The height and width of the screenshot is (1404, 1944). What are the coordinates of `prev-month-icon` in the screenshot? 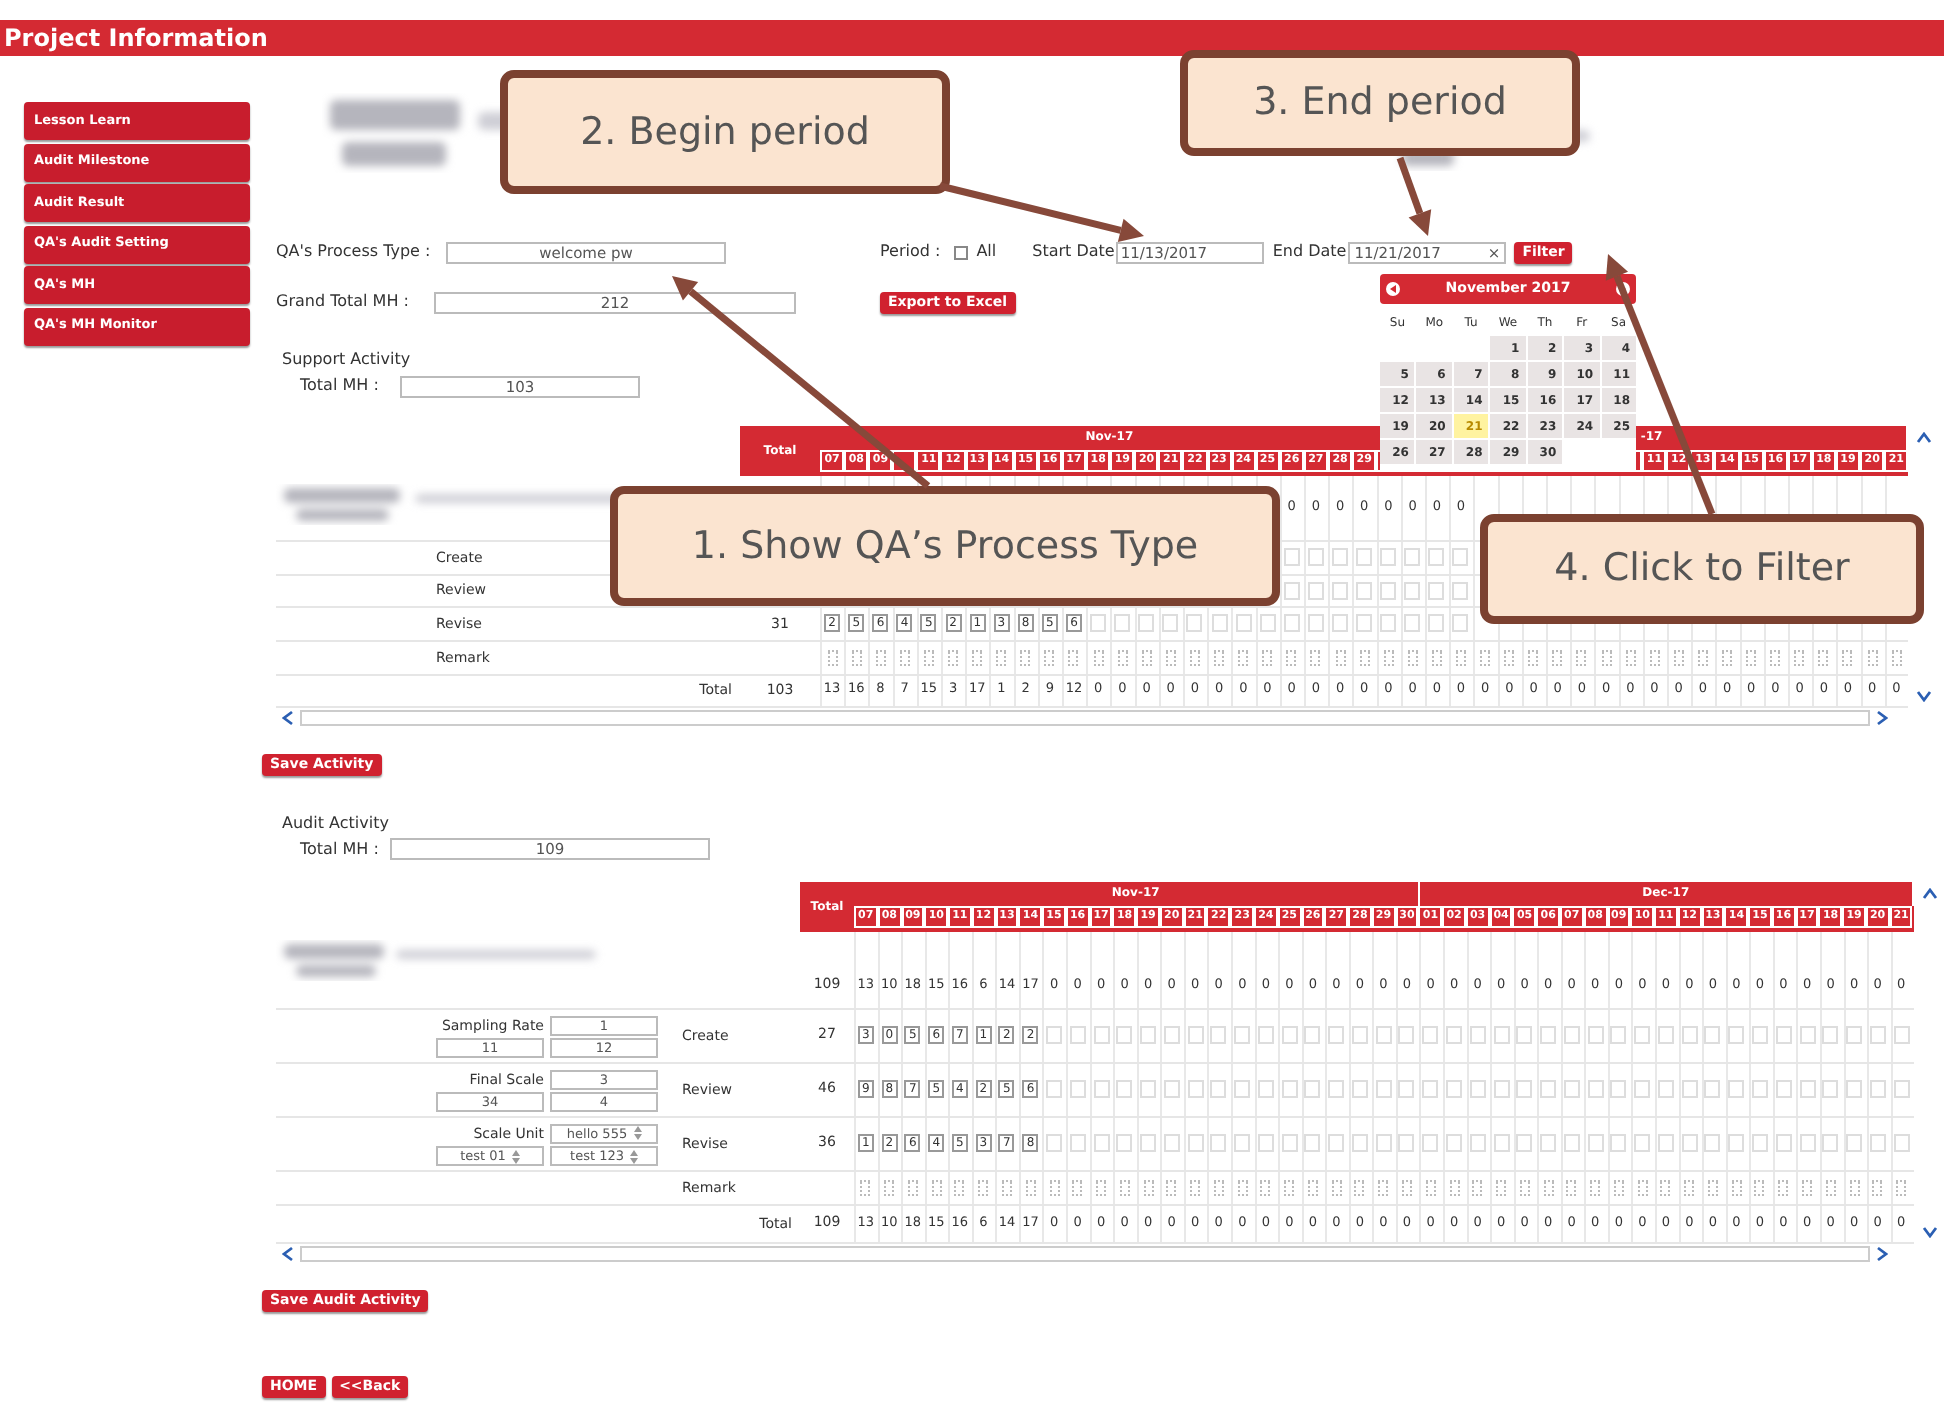 It's located at (1393, 289).